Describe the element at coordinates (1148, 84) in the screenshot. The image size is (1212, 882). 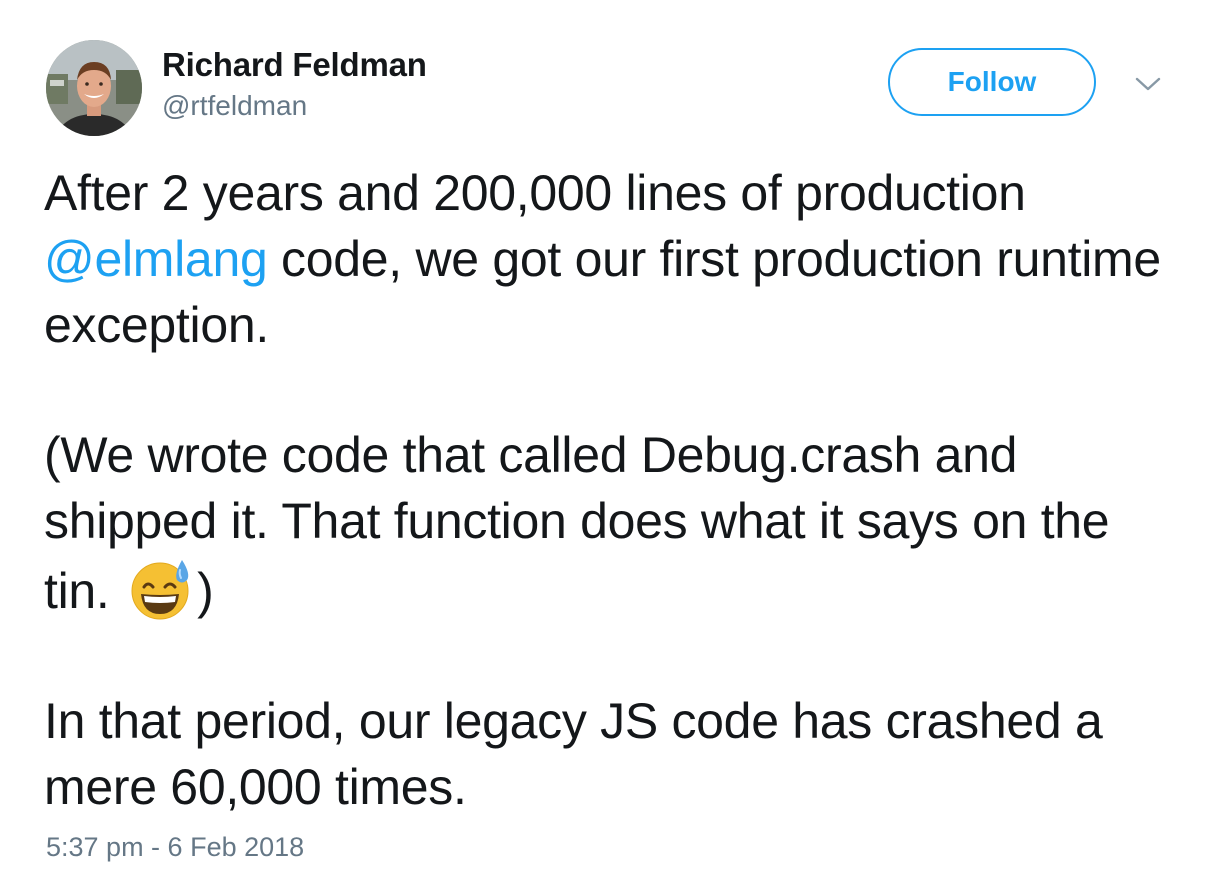
I see `chevron-down-icon` at that location.